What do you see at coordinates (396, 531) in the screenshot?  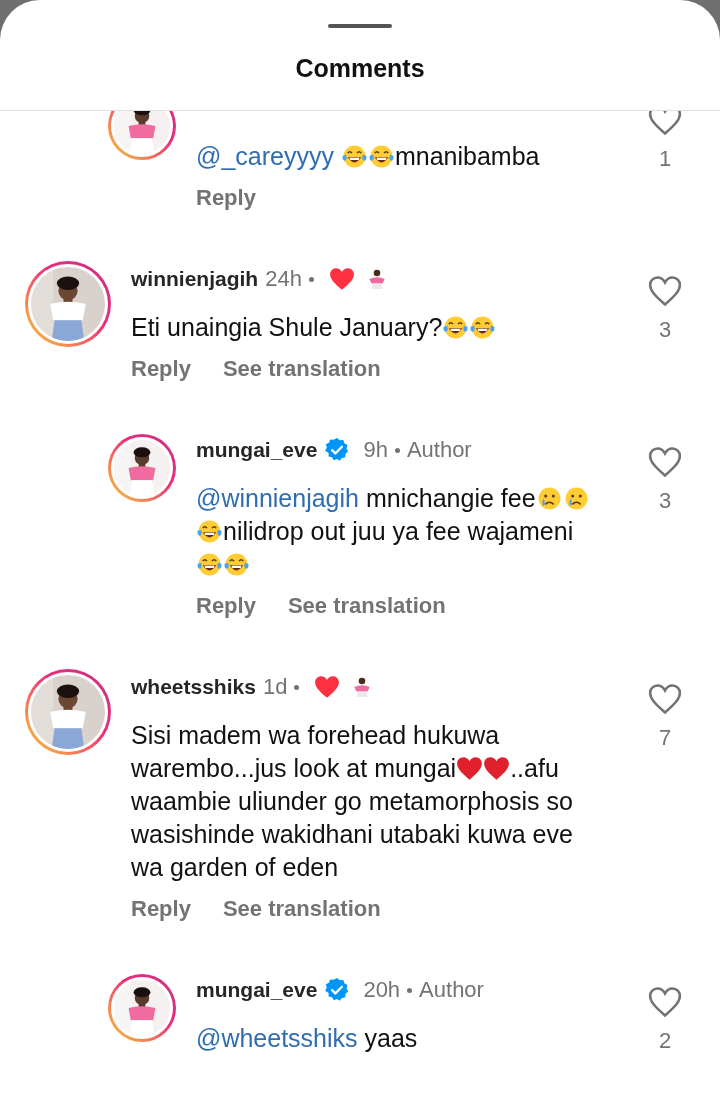 I see `comment-text: @winnienjagih mnichangie fee nilidrop out juu ya fee wajameni` at bounding box center [396, 531].